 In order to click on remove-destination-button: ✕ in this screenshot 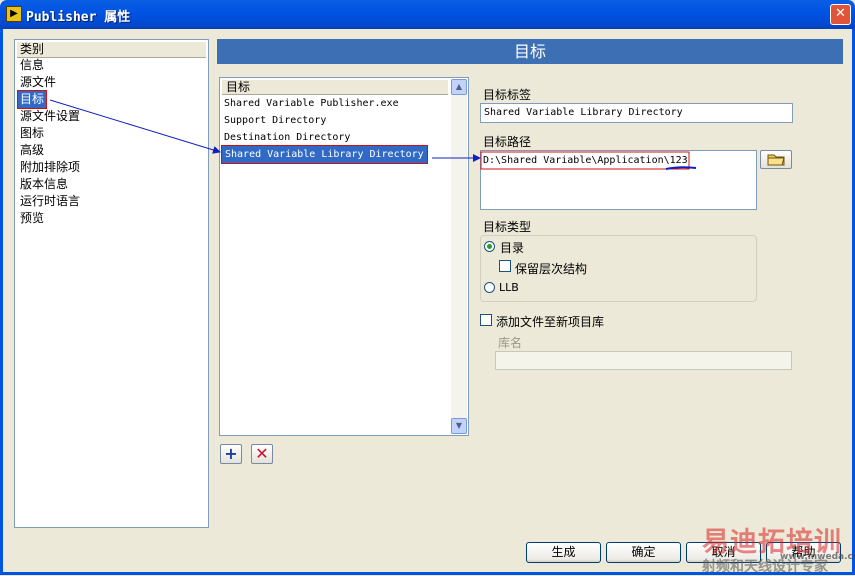, I will do `click(262, 454)`.